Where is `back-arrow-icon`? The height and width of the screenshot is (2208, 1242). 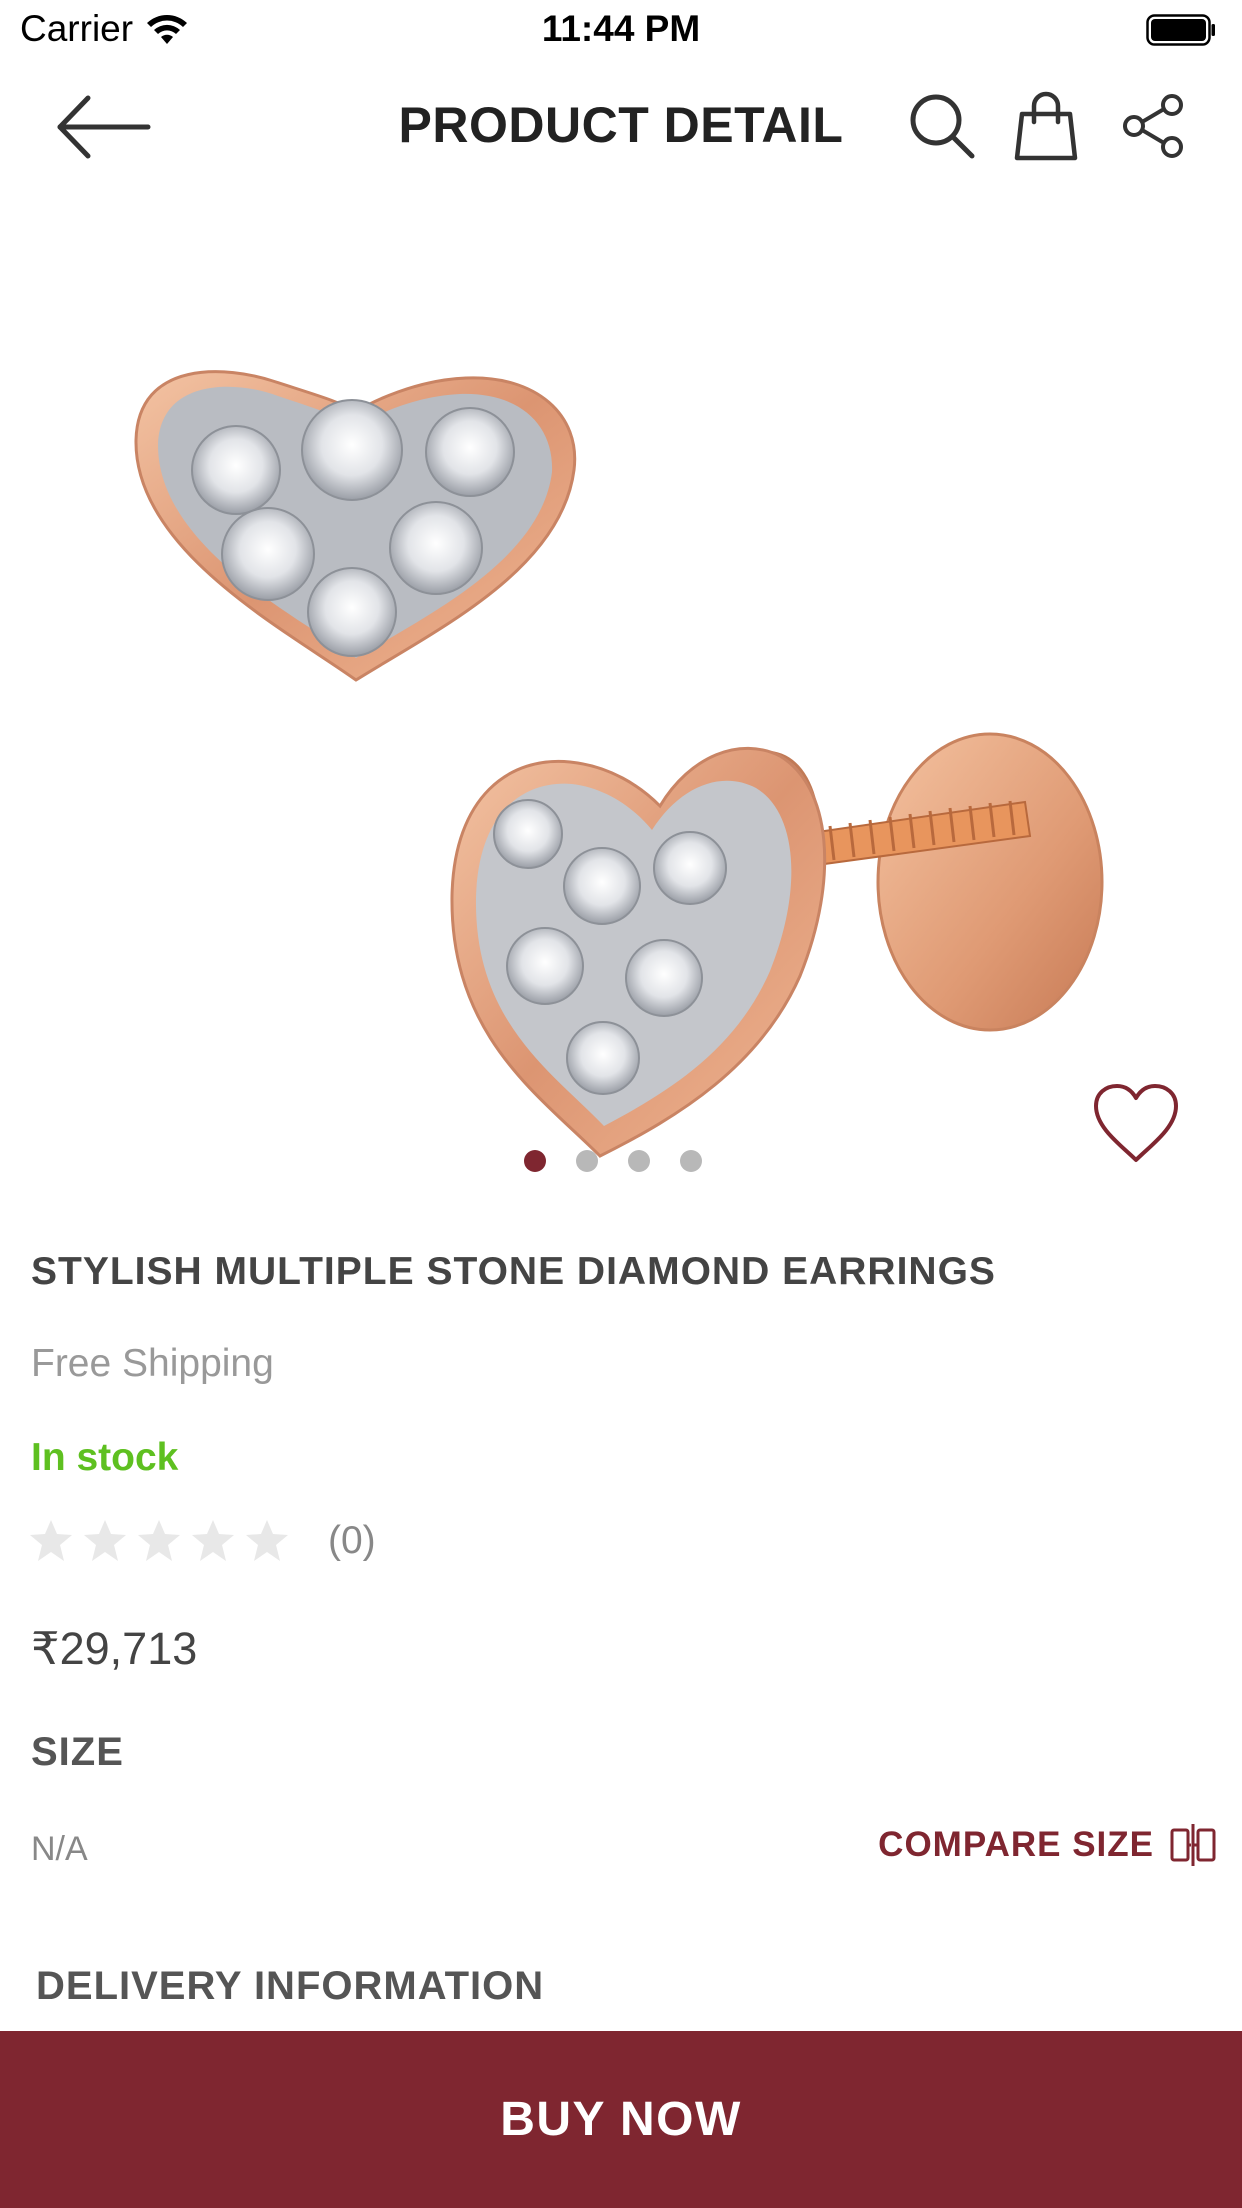 back-arrow-icon is located at coordinates (104, 127).